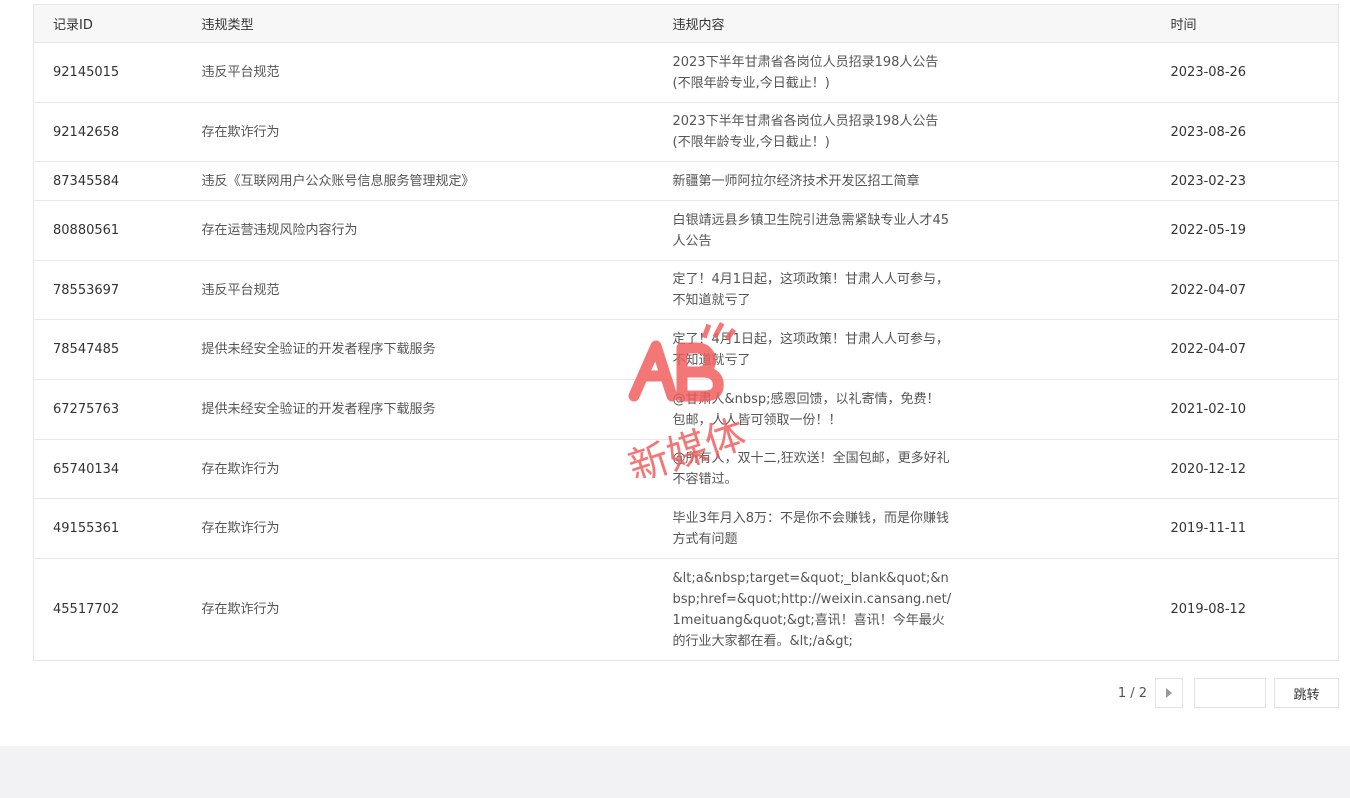  I want to click on violation-type-cell: 违反《互联网用户公众账号信息服务管理规定》, so click(418, 181).